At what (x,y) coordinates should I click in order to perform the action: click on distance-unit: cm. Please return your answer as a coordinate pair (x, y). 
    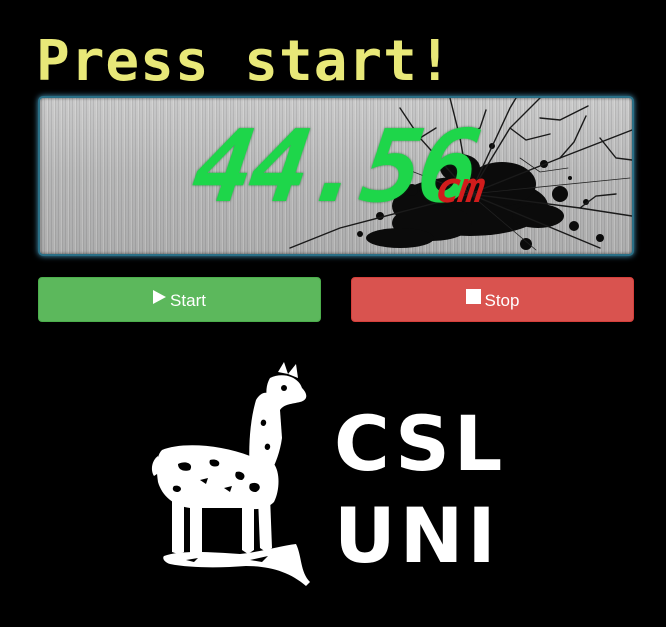
    Looking at the image, I should click on (459, 187).